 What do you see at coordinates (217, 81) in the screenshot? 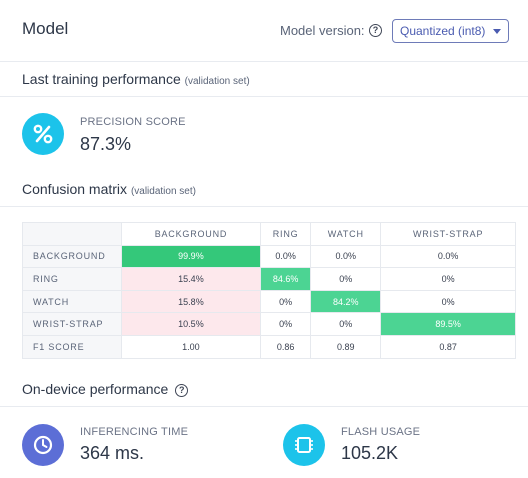
I see `last-training-subtitle: (validation set)` at bounding box center [217, 81].